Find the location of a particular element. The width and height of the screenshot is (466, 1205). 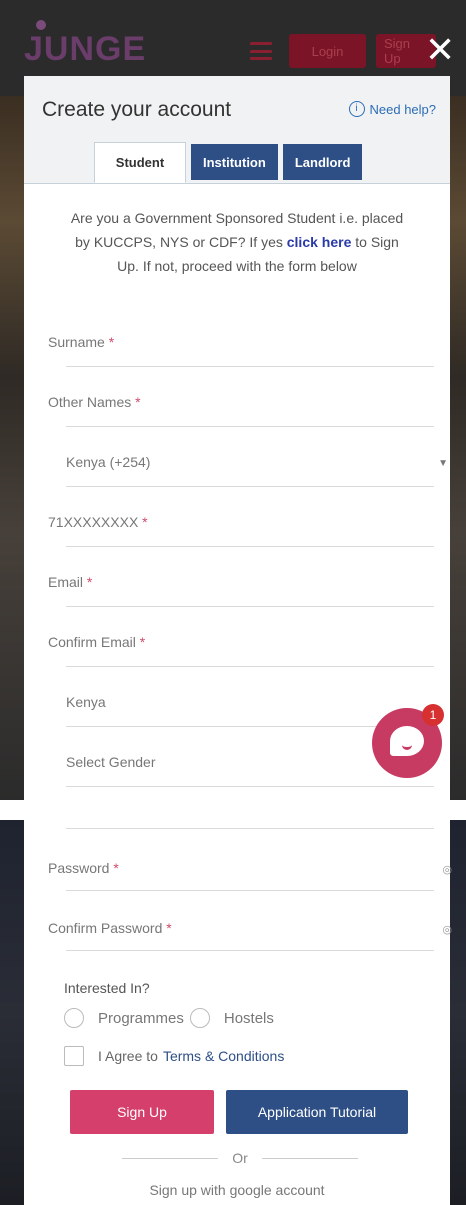

radio-programmes-label: Programmes is located at coordinates (141, 1018).